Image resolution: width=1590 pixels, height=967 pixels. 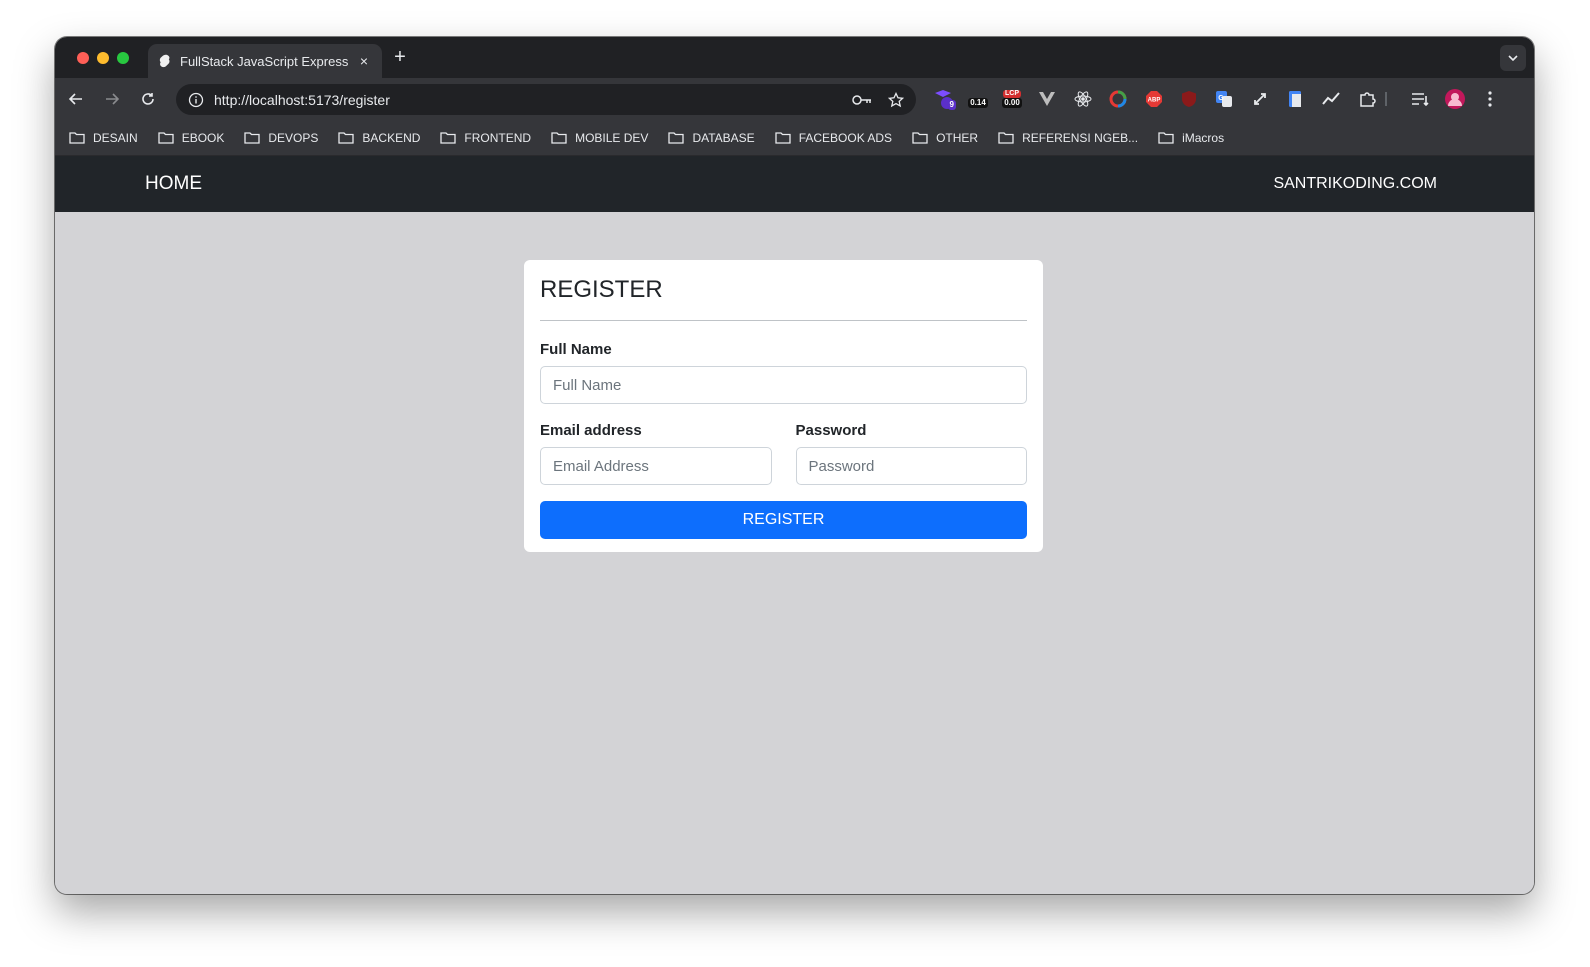 I want to click on minimize-window-button, so click(x=103, y=58).